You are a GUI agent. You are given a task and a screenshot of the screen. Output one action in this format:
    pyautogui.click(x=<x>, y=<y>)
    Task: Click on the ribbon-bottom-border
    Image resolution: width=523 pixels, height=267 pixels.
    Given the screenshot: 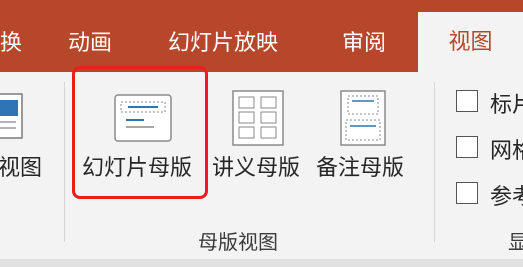 What is the action you would take?
    pyautogui.click(x=261, y=263)
    